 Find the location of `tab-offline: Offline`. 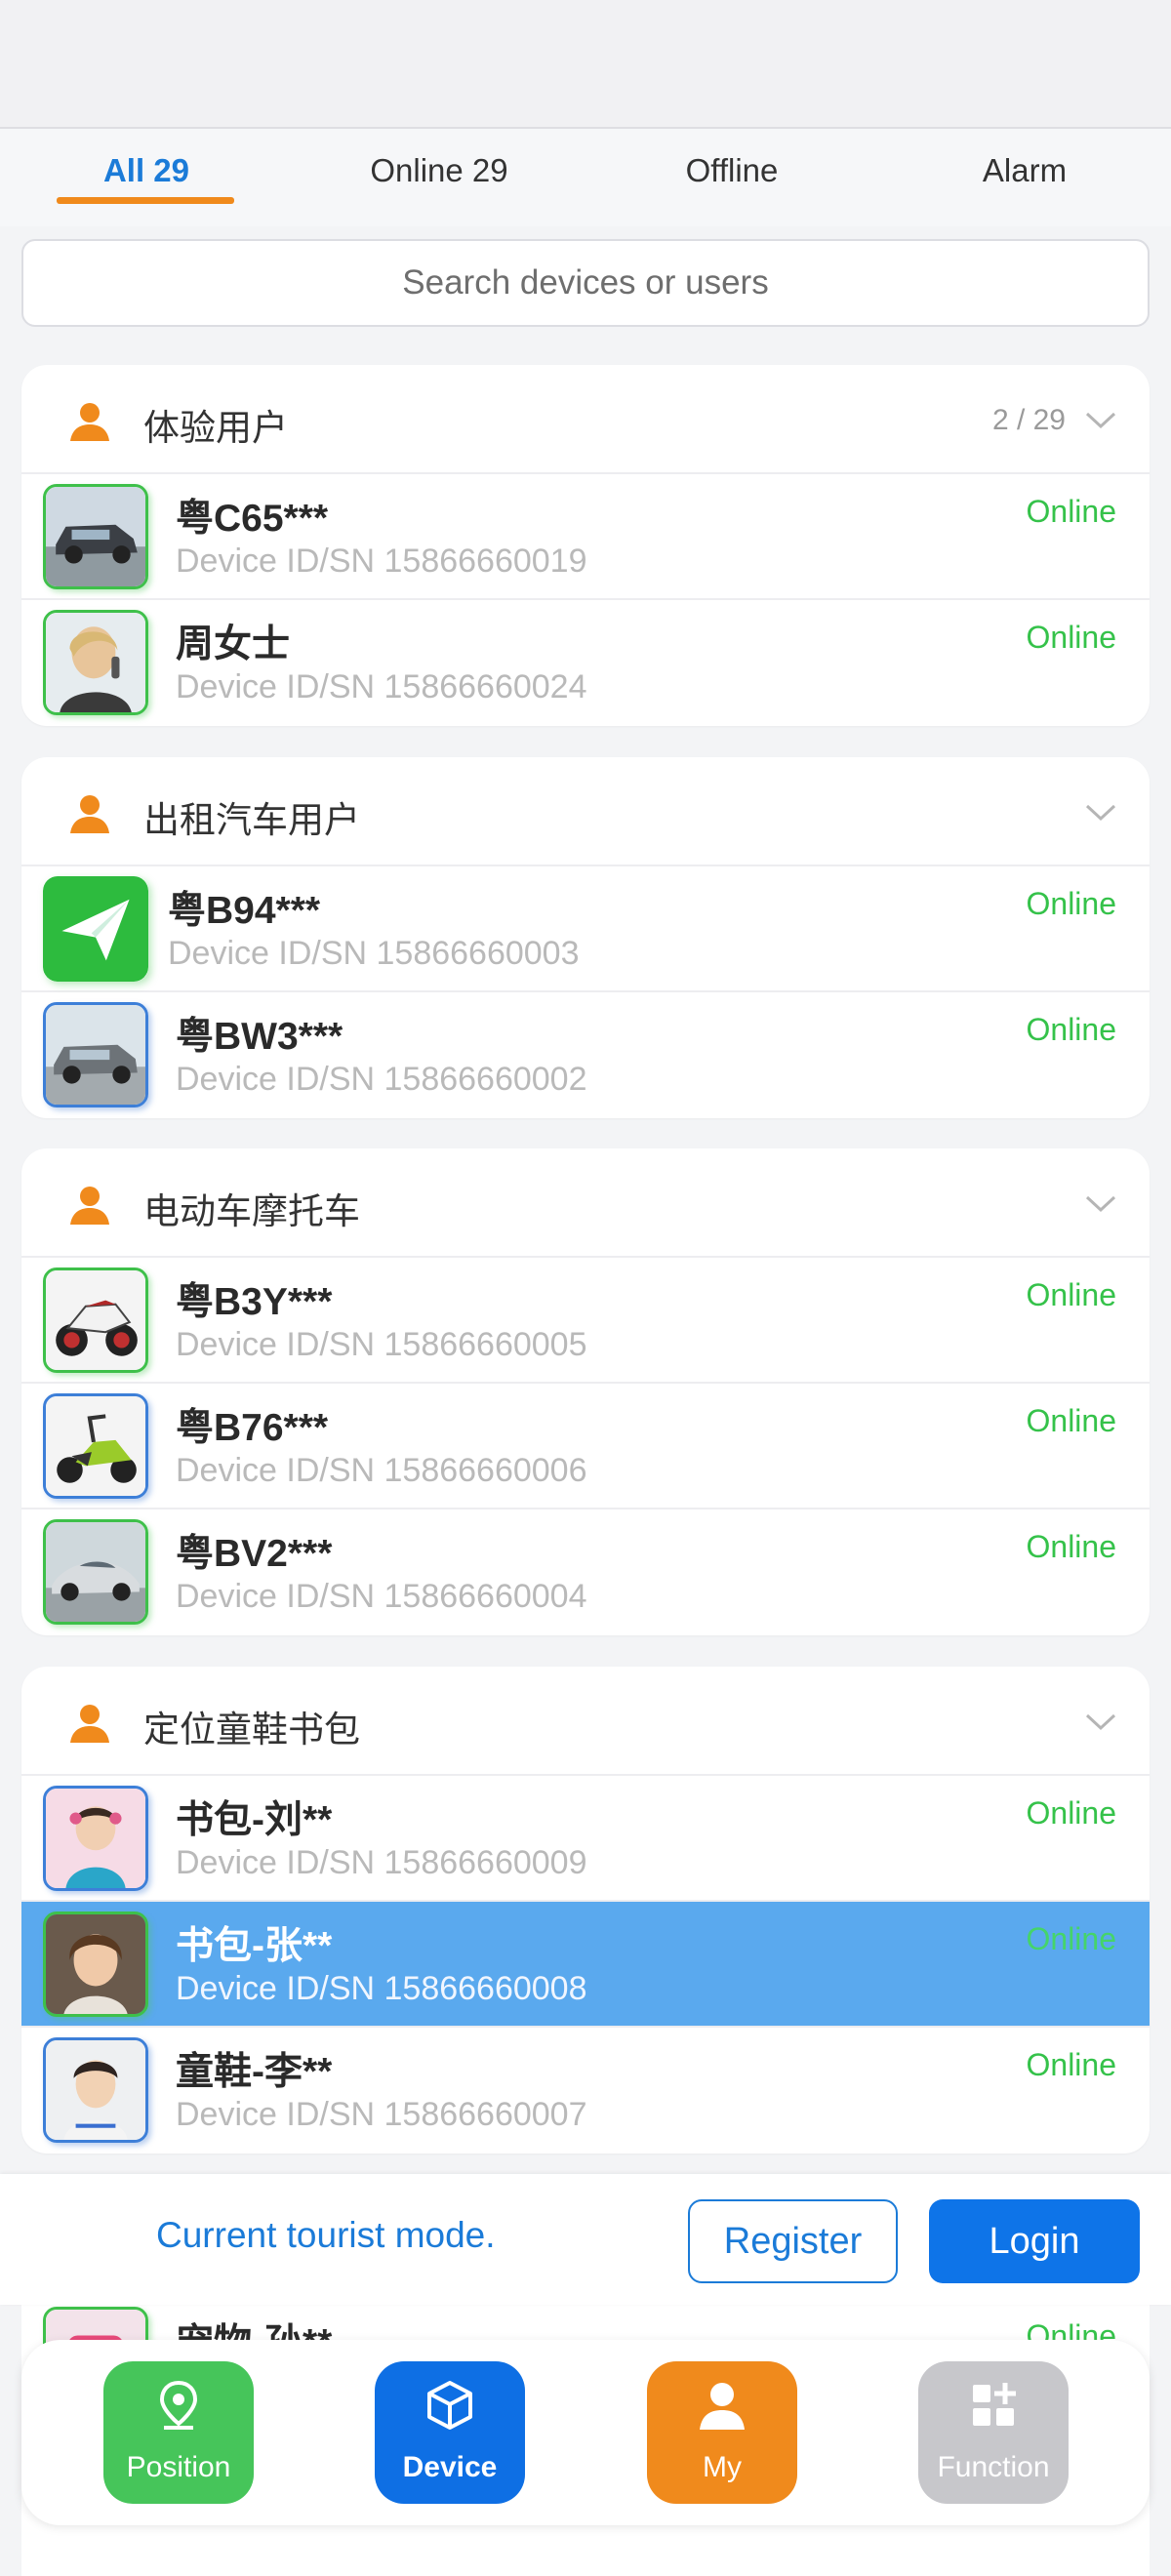

tab-offline: Offline is located at coordinates (732, 170).